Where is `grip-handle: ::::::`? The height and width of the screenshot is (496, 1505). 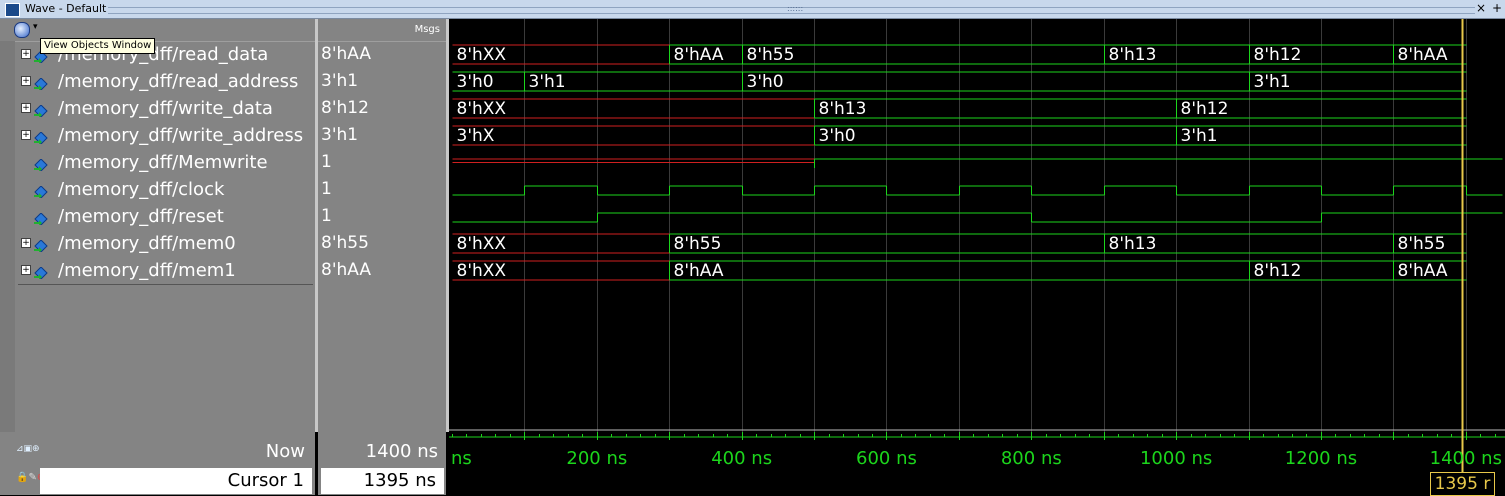 grip-handle: :::::: is located at coordinates (799, 9).